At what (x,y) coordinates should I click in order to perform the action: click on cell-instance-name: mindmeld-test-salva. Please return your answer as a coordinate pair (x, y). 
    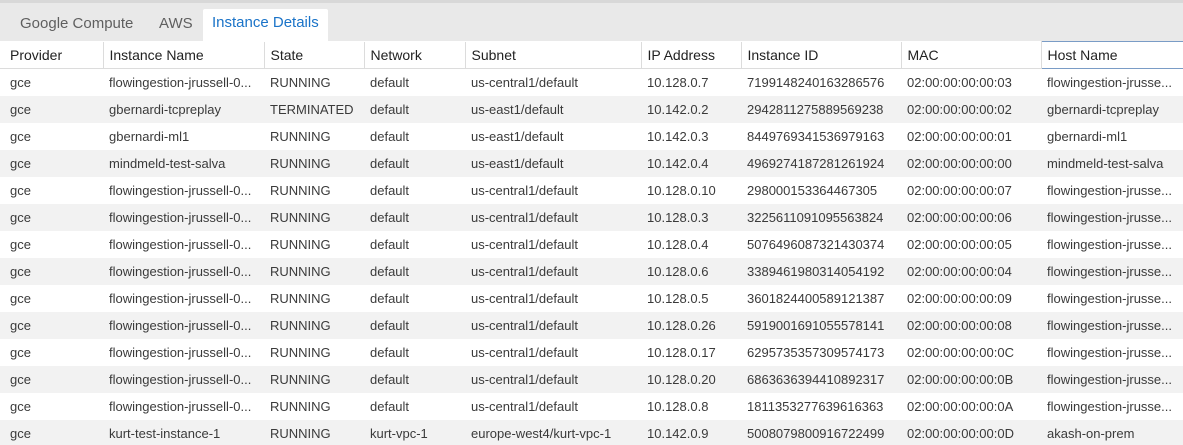
    Looking at the image, I should click on (183, 163).